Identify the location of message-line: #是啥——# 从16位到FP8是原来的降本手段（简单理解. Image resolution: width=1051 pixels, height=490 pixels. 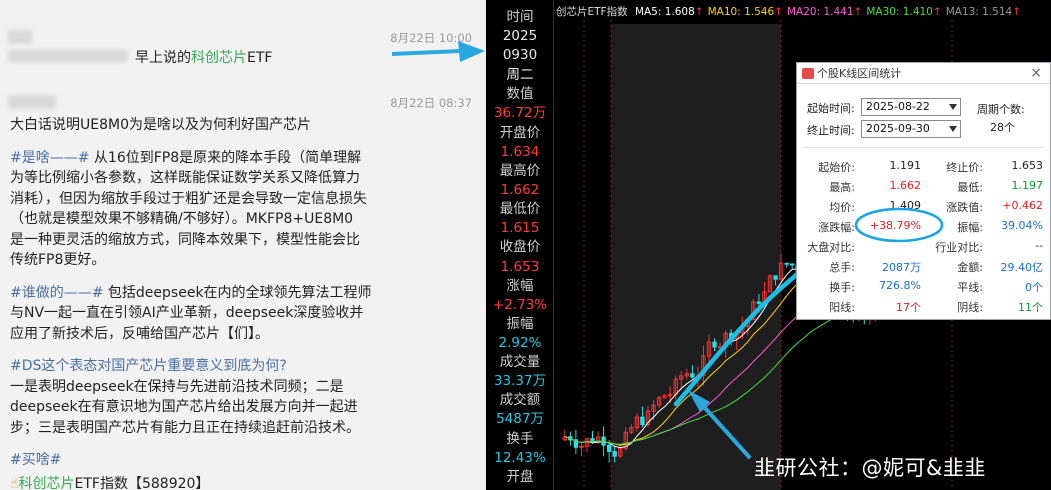
(191, 158).